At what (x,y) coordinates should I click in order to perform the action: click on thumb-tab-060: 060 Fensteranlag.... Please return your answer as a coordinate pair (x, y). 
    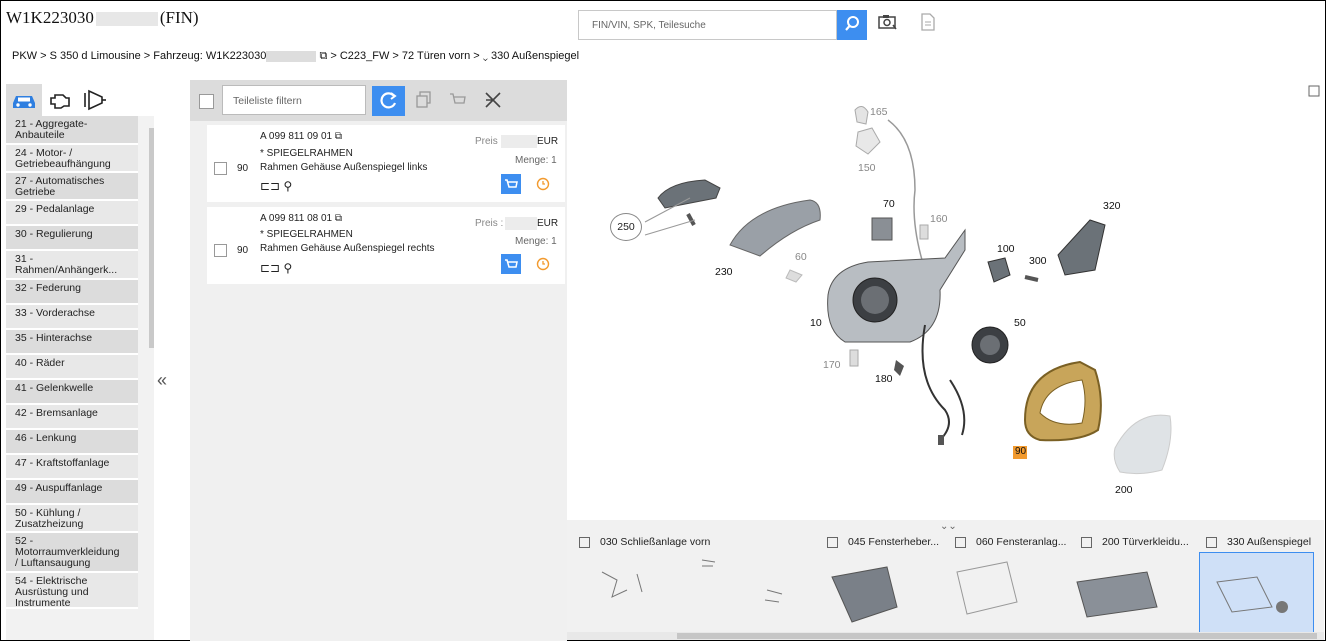
    Looking at the image, I should click on (1010, 544).